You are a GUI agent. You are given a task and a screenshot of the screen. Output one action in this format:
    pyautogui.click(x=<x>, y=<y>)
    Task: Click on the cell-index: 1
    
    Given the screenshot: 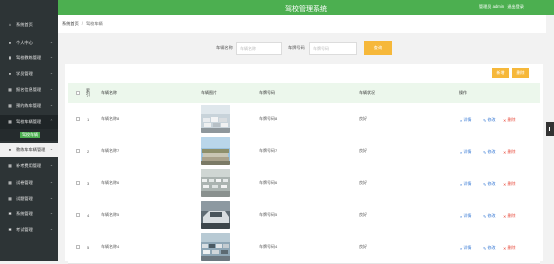 What is the action you would take?
    pyautogui.click(x=88, y=119)
    